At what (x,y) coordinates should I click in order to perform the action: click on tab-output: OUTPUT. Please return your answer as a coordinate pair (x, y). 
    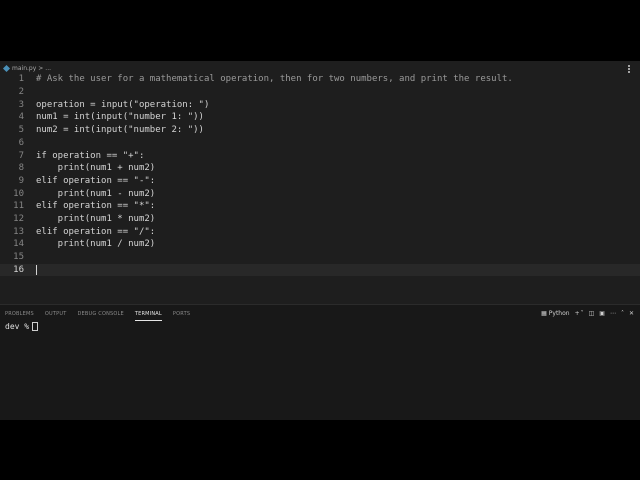
    Looking at the image, I should click on (56, 313).